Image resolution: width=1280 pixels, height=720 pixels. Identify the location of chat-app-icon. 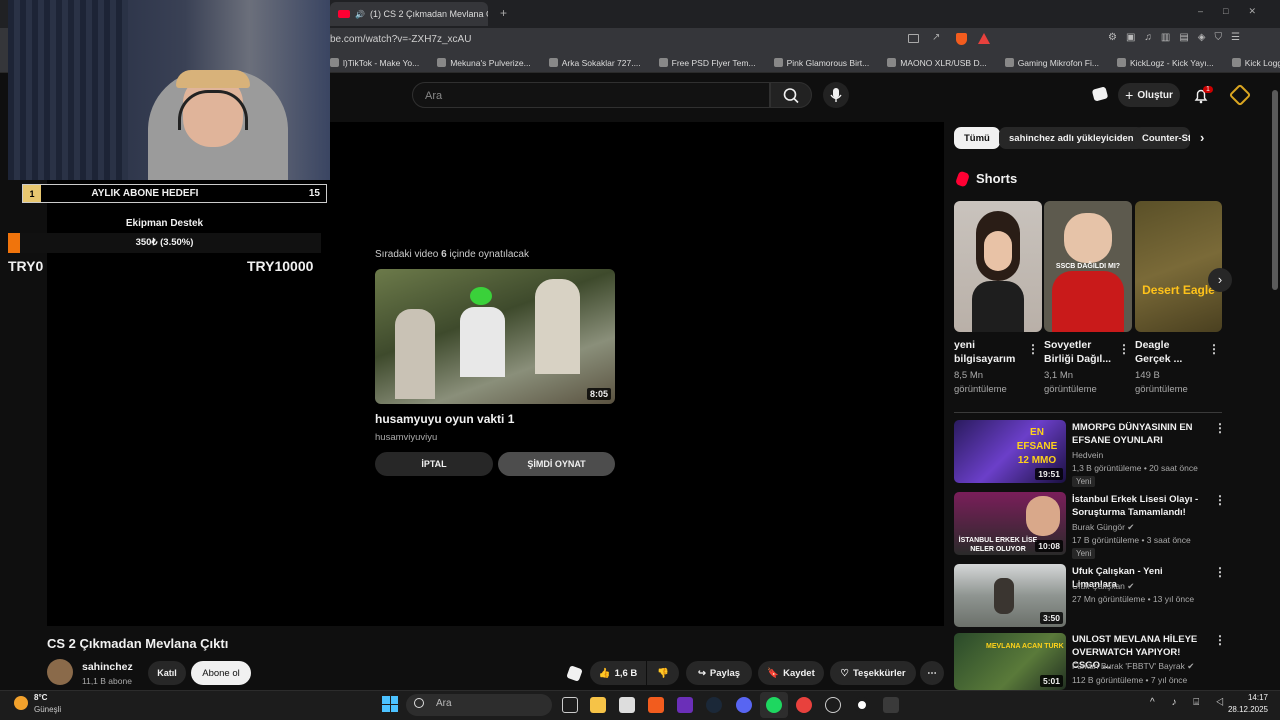
(833, 705).